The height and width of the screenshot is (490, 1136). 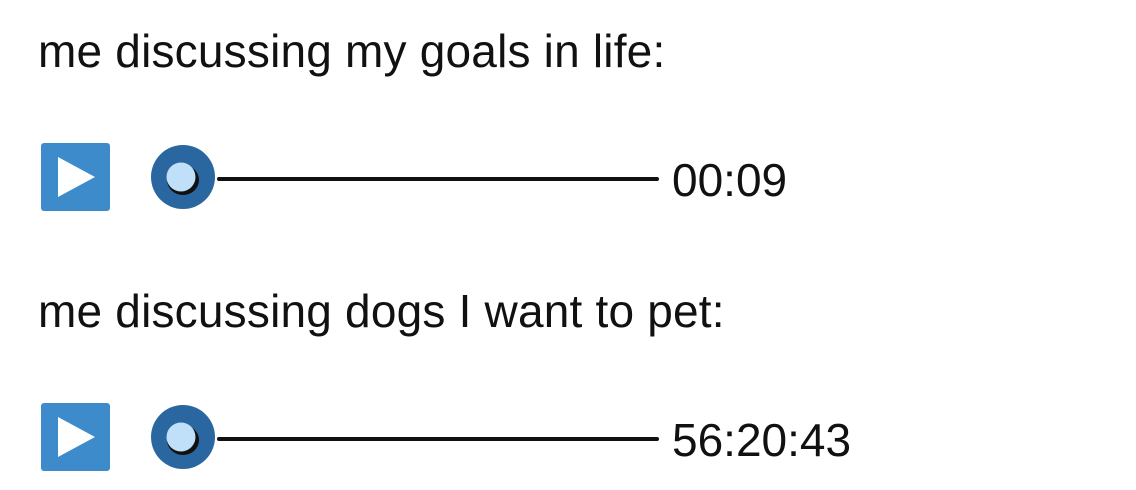 What do you see at coordinates (352, 51) in the screenshot?
I see `caption-goals: me discussing my goals in life:` at bounding box center [352, 51].